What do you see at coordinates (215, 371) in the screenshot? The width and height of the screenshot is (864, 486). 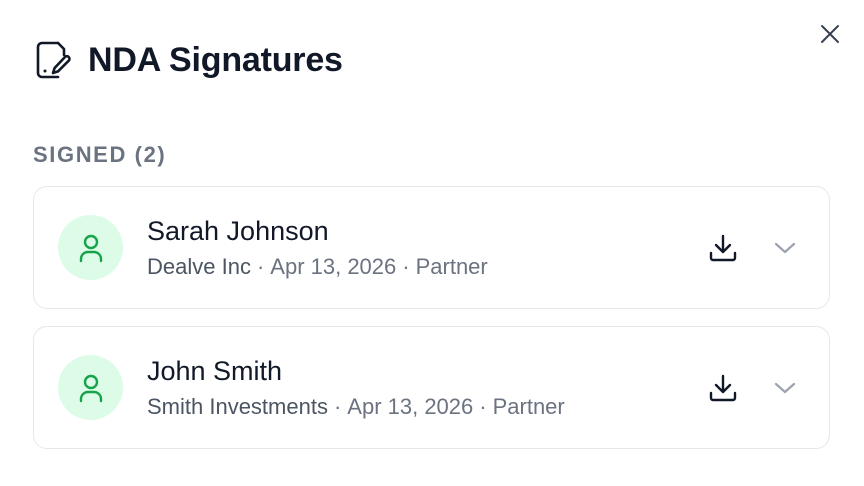 I see `signer-name: John Smith` at bounding box center [215, 371].